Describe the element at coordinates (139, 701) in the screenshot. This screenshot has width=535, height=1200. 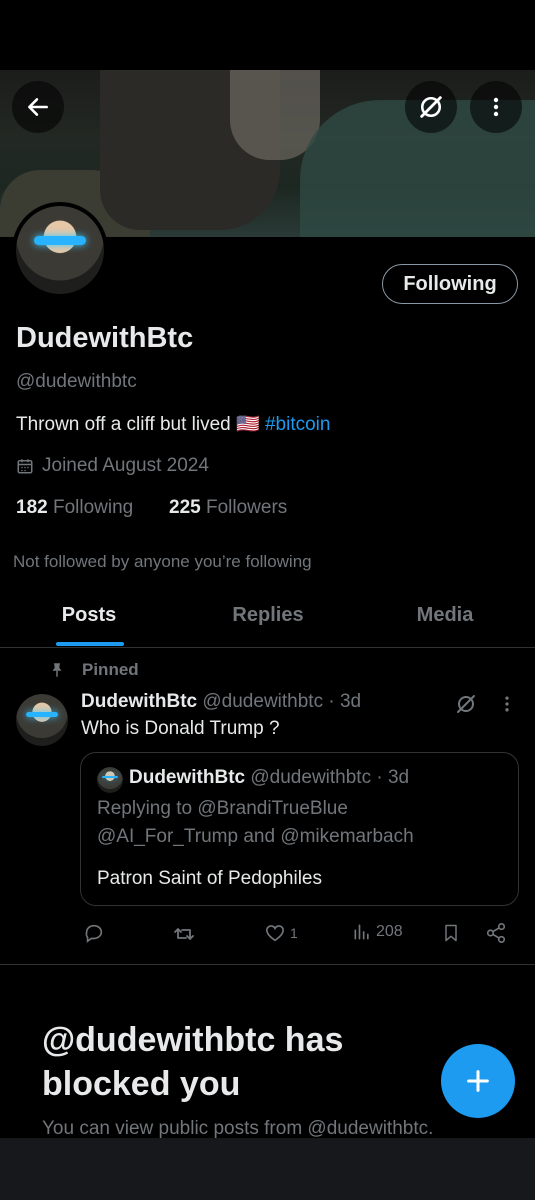
I see `post-author-name: DudewithBtc` at that location.